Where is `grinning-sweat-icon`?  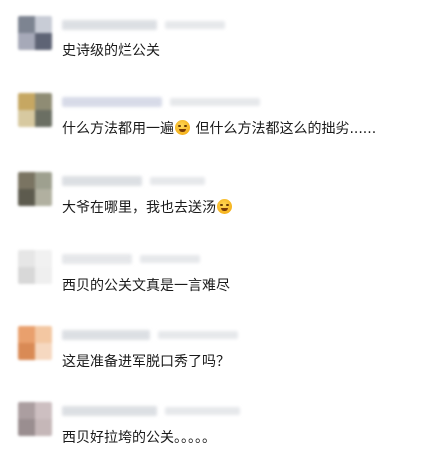
grinning-sweat-icon is located at coordinates (224, 206).